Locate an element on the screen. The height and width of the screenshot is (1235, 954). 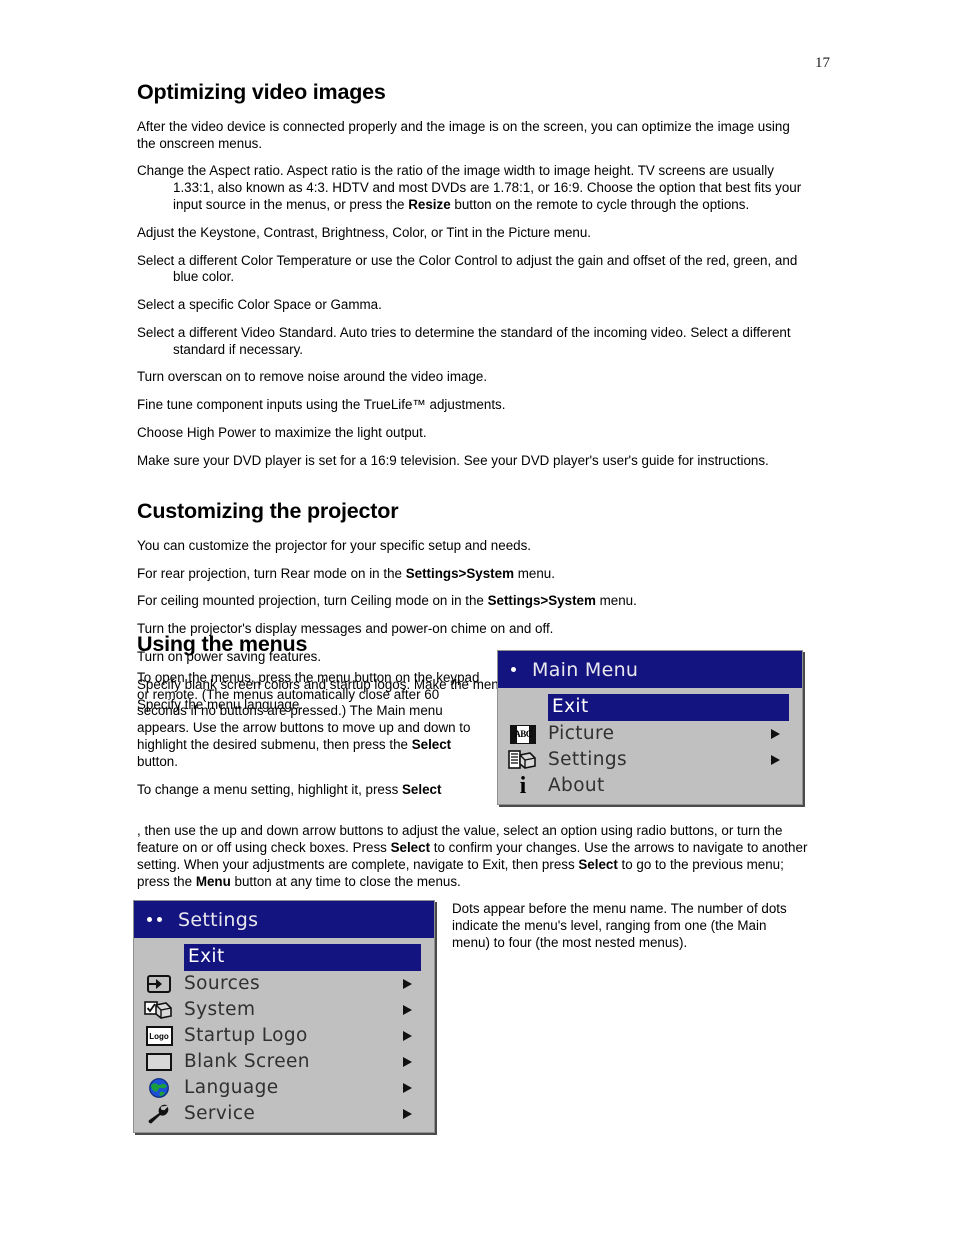
osd-settings-item-blank-screen: Blank Screen is located at coordinates (284, 1062).